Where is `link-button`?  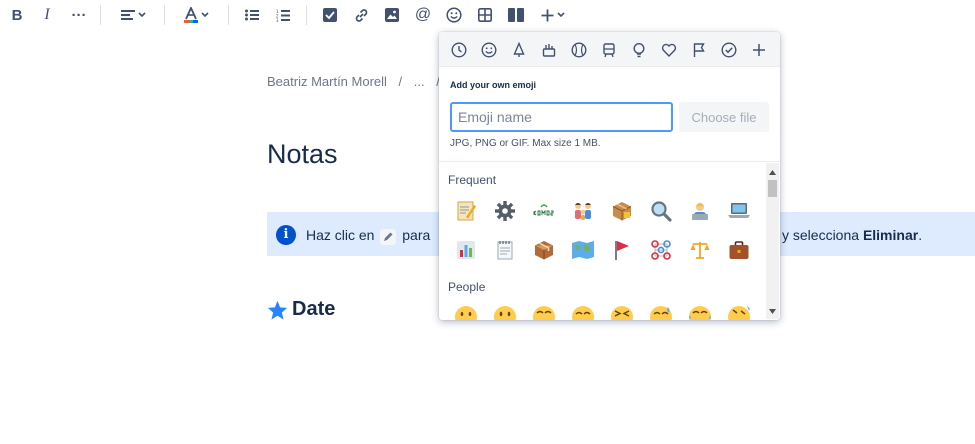
link-button is located at coordinates (361, 15).